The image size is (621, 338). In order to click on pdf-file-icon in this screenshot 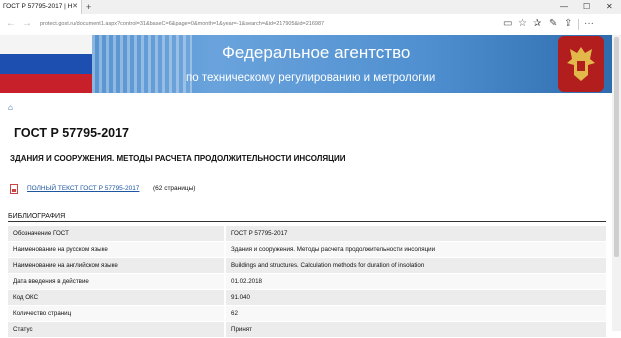, I will do `click(14, 189)`.